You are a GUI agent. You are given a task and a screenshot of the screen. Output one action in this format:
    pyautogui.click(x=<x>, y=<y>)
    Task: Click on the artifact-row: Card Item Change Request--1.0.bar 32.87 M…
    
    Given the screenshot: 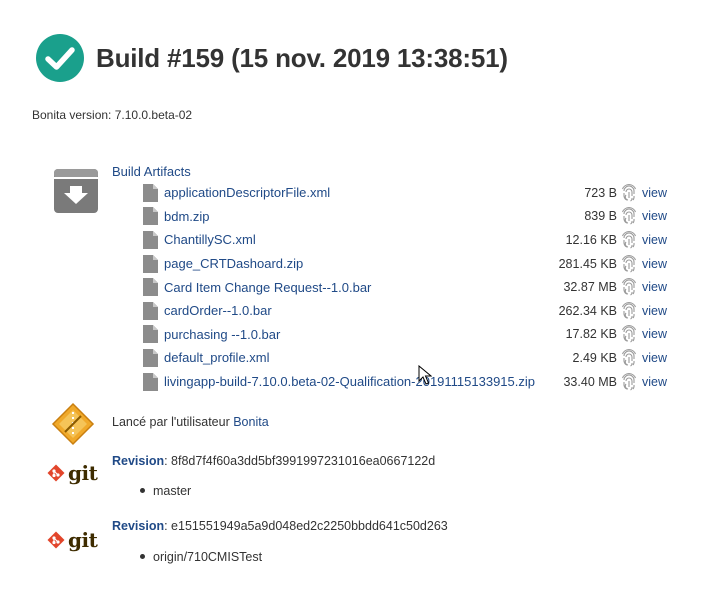 What is the action you would take?
    pyautogui.click(x=408, y=287)
    